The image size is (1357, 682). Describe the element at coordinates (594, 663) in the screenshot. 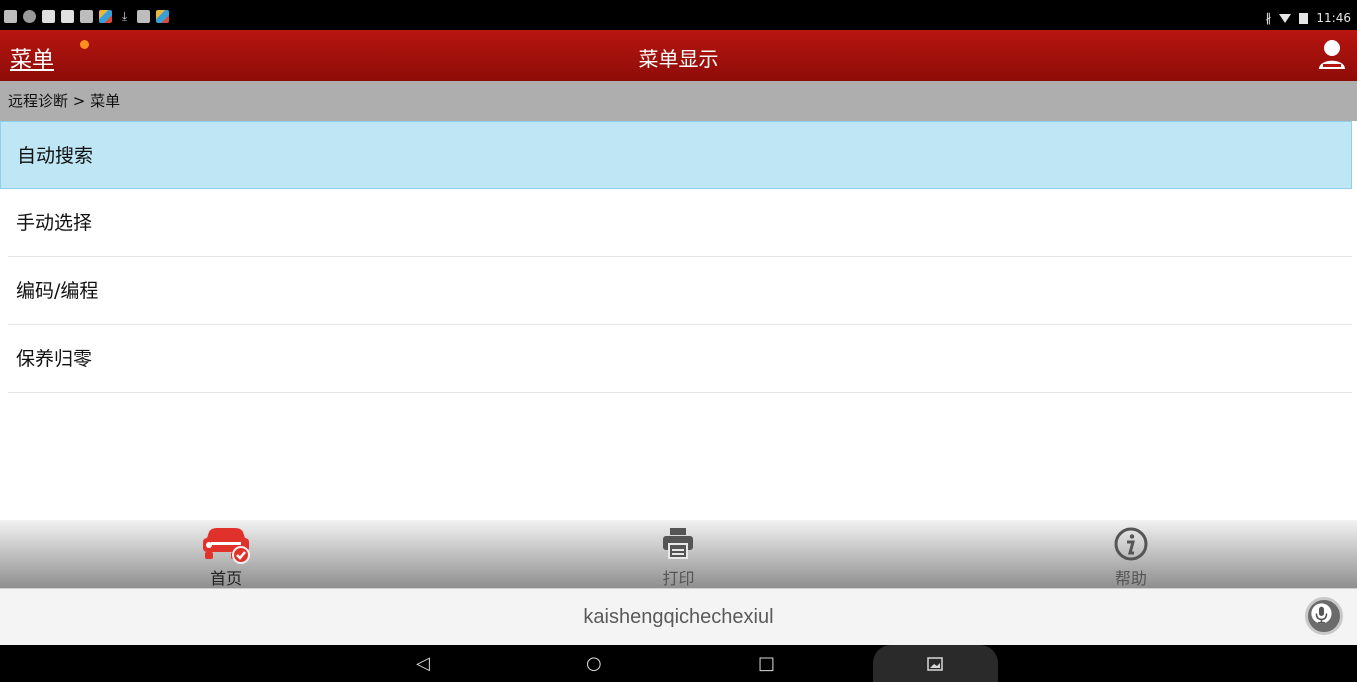

I see `home-circle-icon: ○` at that location.